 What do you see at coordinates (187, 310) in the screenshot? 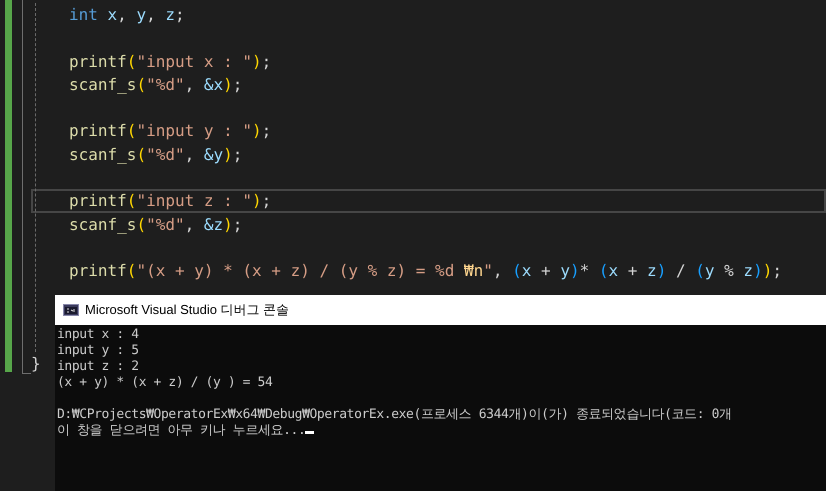
I see `window-title: Microsoft Visual Studio 디버그 콘솔` at bounding box center [187, 310].